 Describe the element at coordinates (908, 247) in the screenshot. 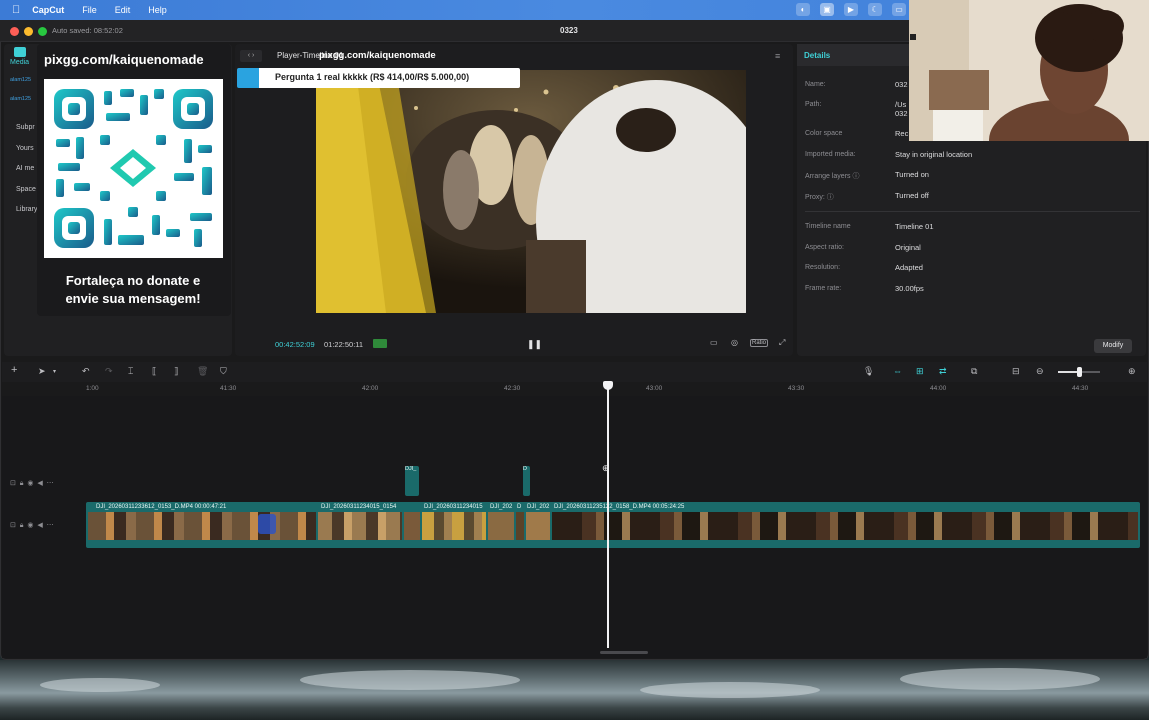

I see `detail-value: Original` at that location.